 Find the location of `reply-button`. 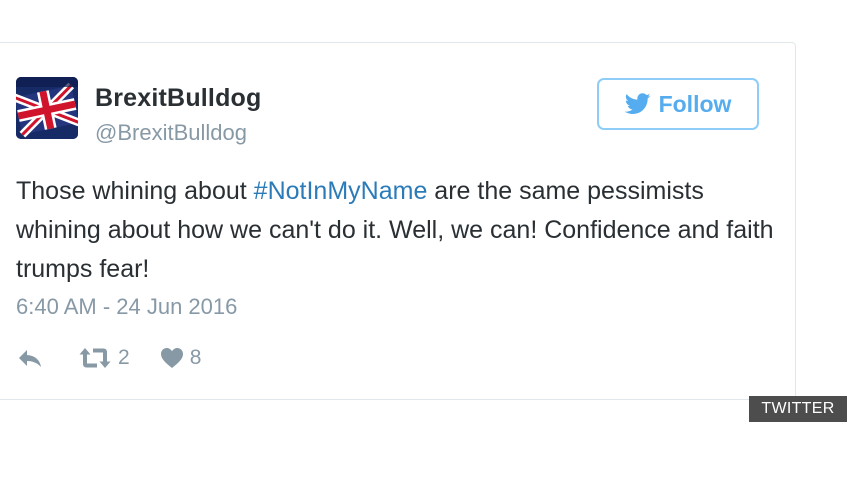

reply-button is located at coordinates (30, 358).